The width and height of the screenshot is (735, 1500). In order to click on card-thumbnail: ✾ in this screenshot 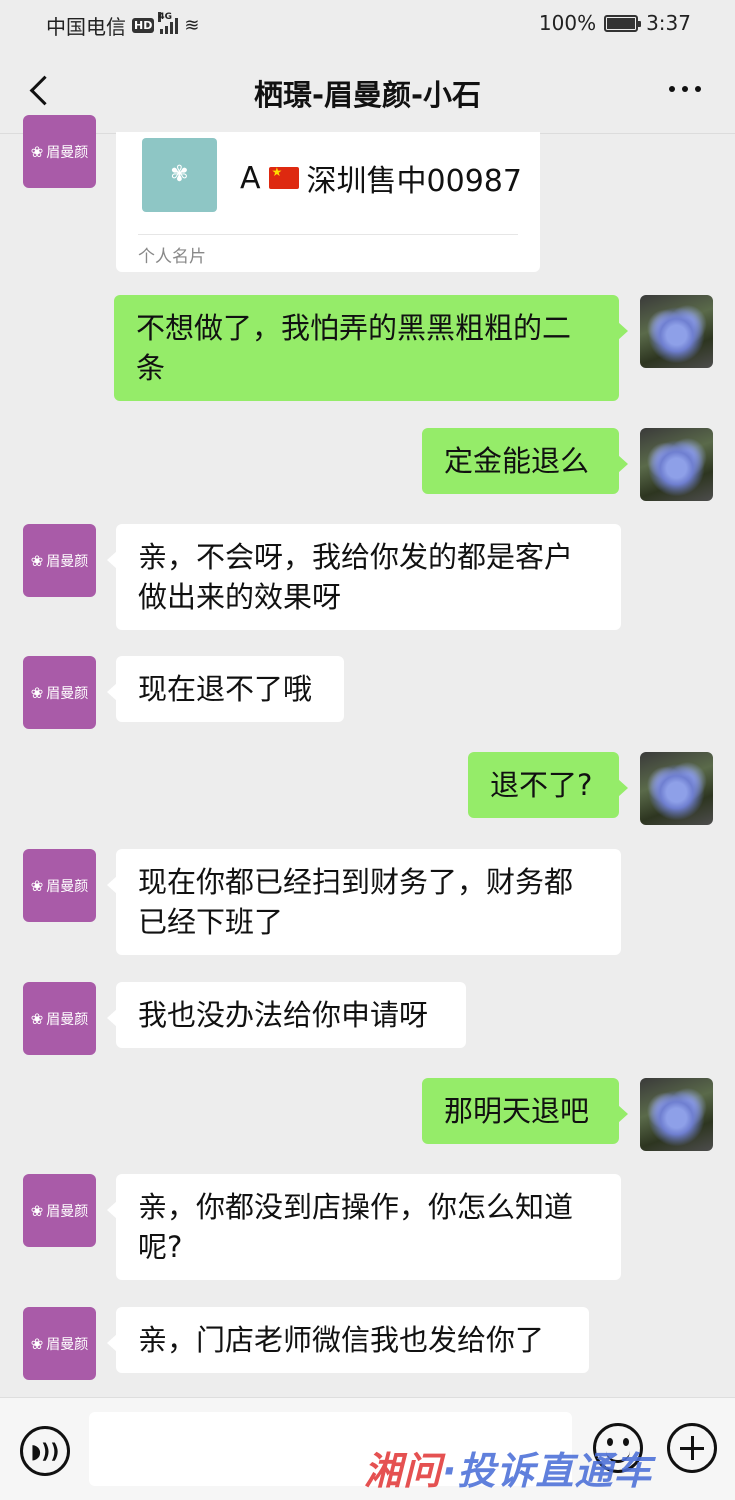, I will do `click(179, 175)`.